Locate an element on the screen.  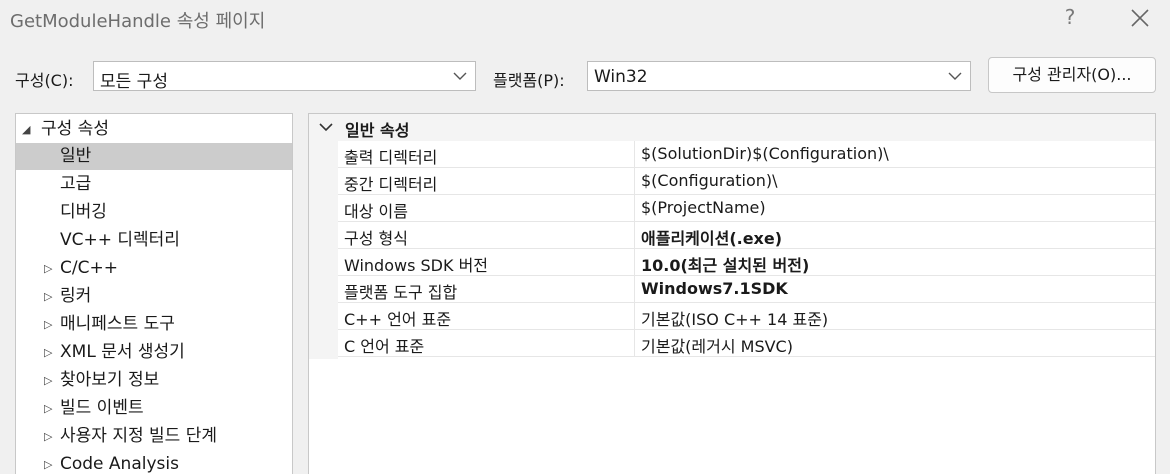
property-name: C++ 언어 표준 is located at coordinates (398, 319).